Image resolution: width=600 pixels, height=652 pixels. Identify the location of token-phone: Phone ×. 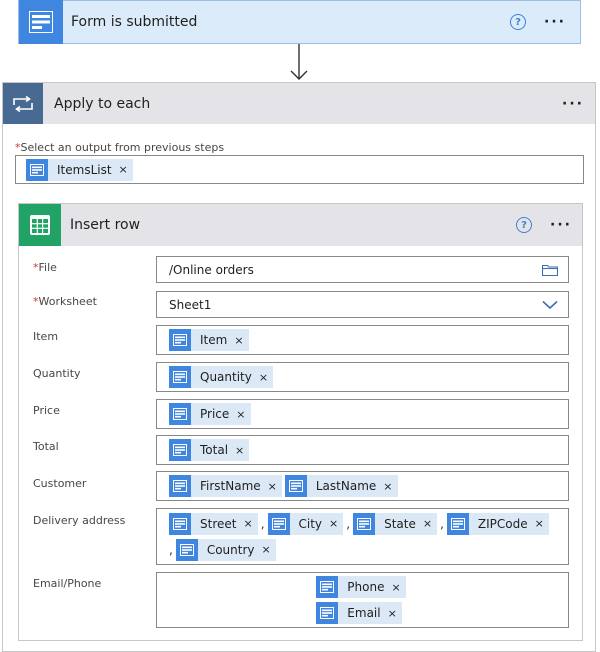
(361, 587).